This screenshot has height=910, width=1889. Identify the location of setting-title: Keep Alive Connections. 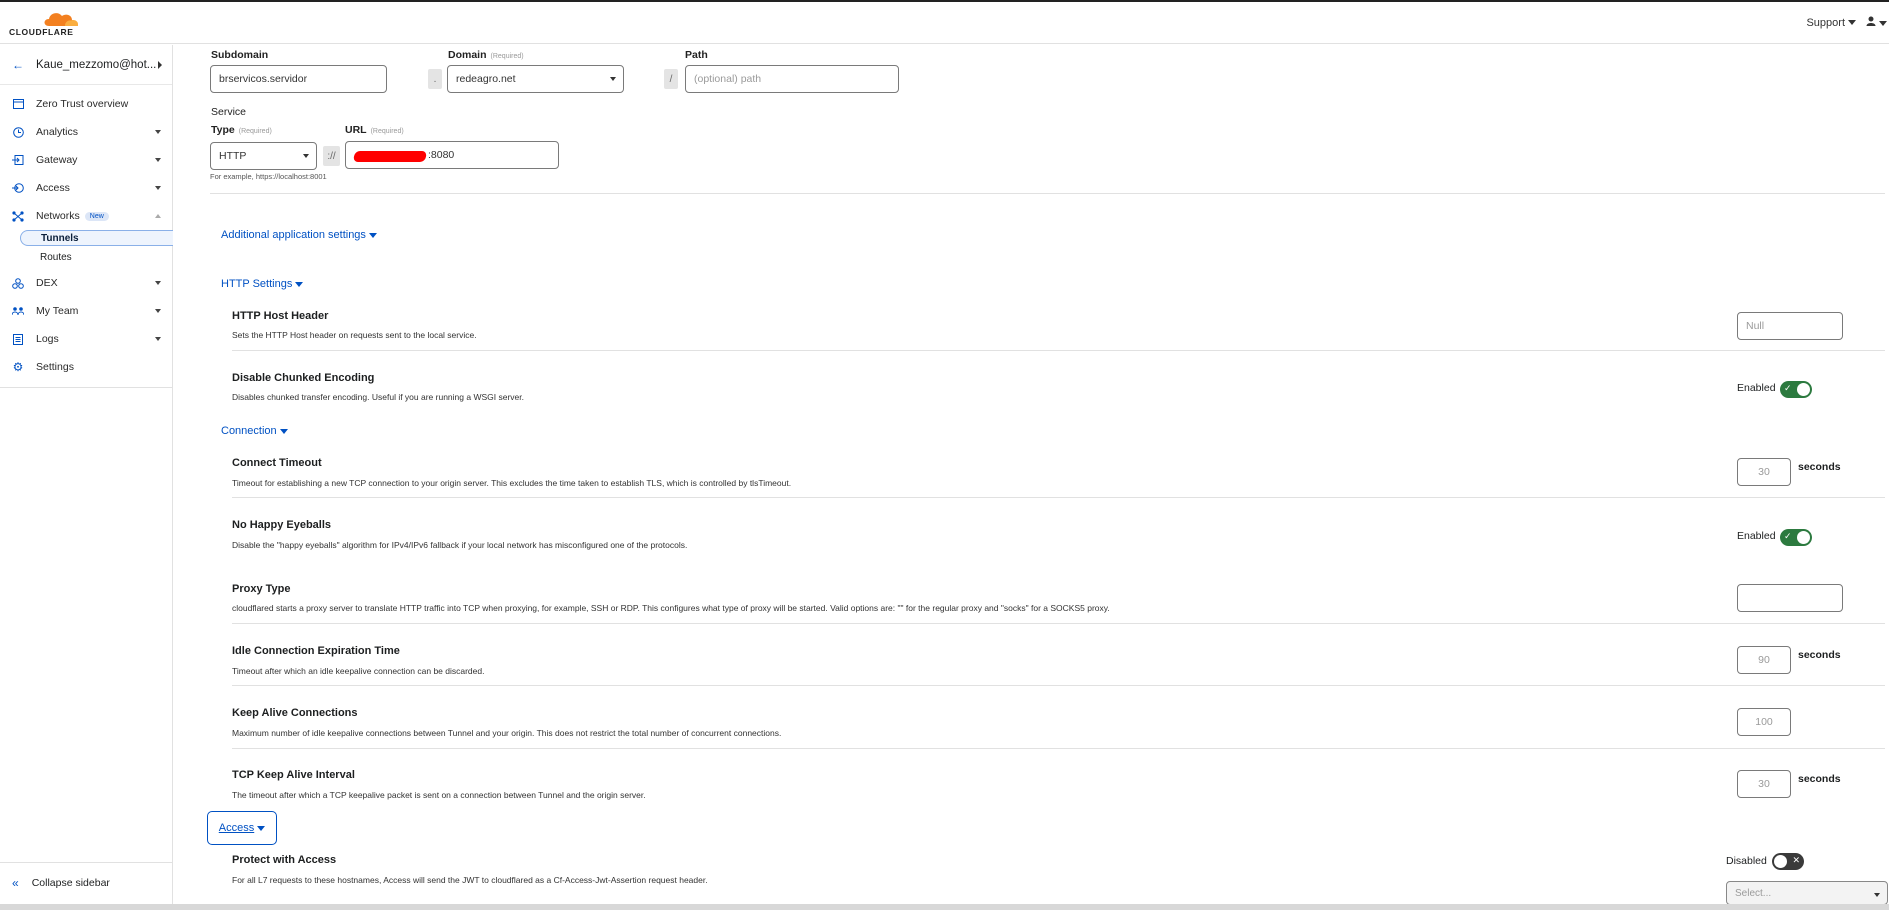
(295, 713).